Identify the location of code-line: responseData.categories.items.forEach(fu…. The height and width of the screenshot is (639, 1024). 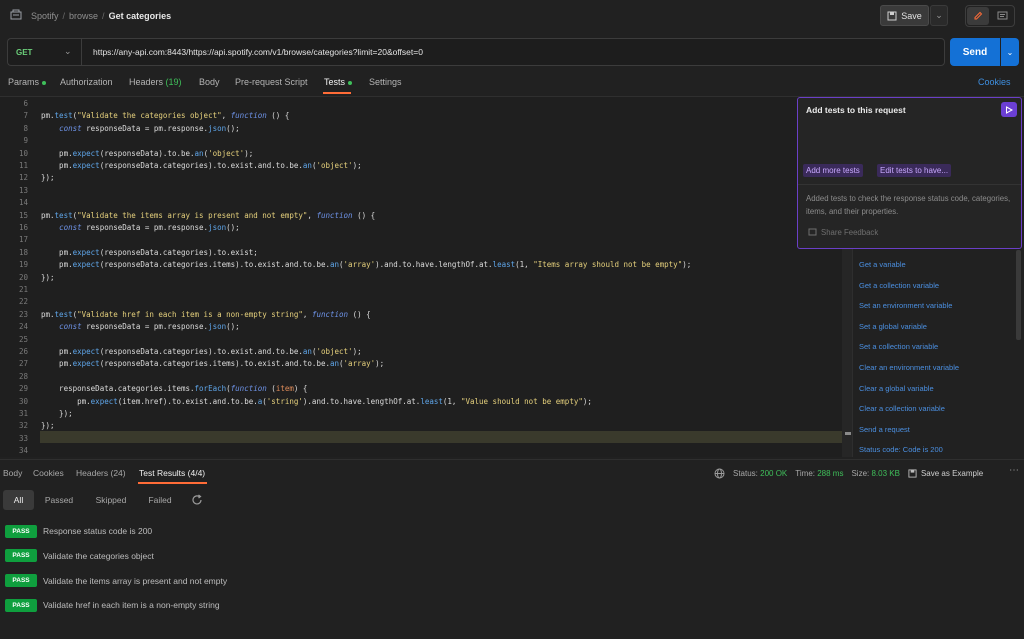
(174, 388).